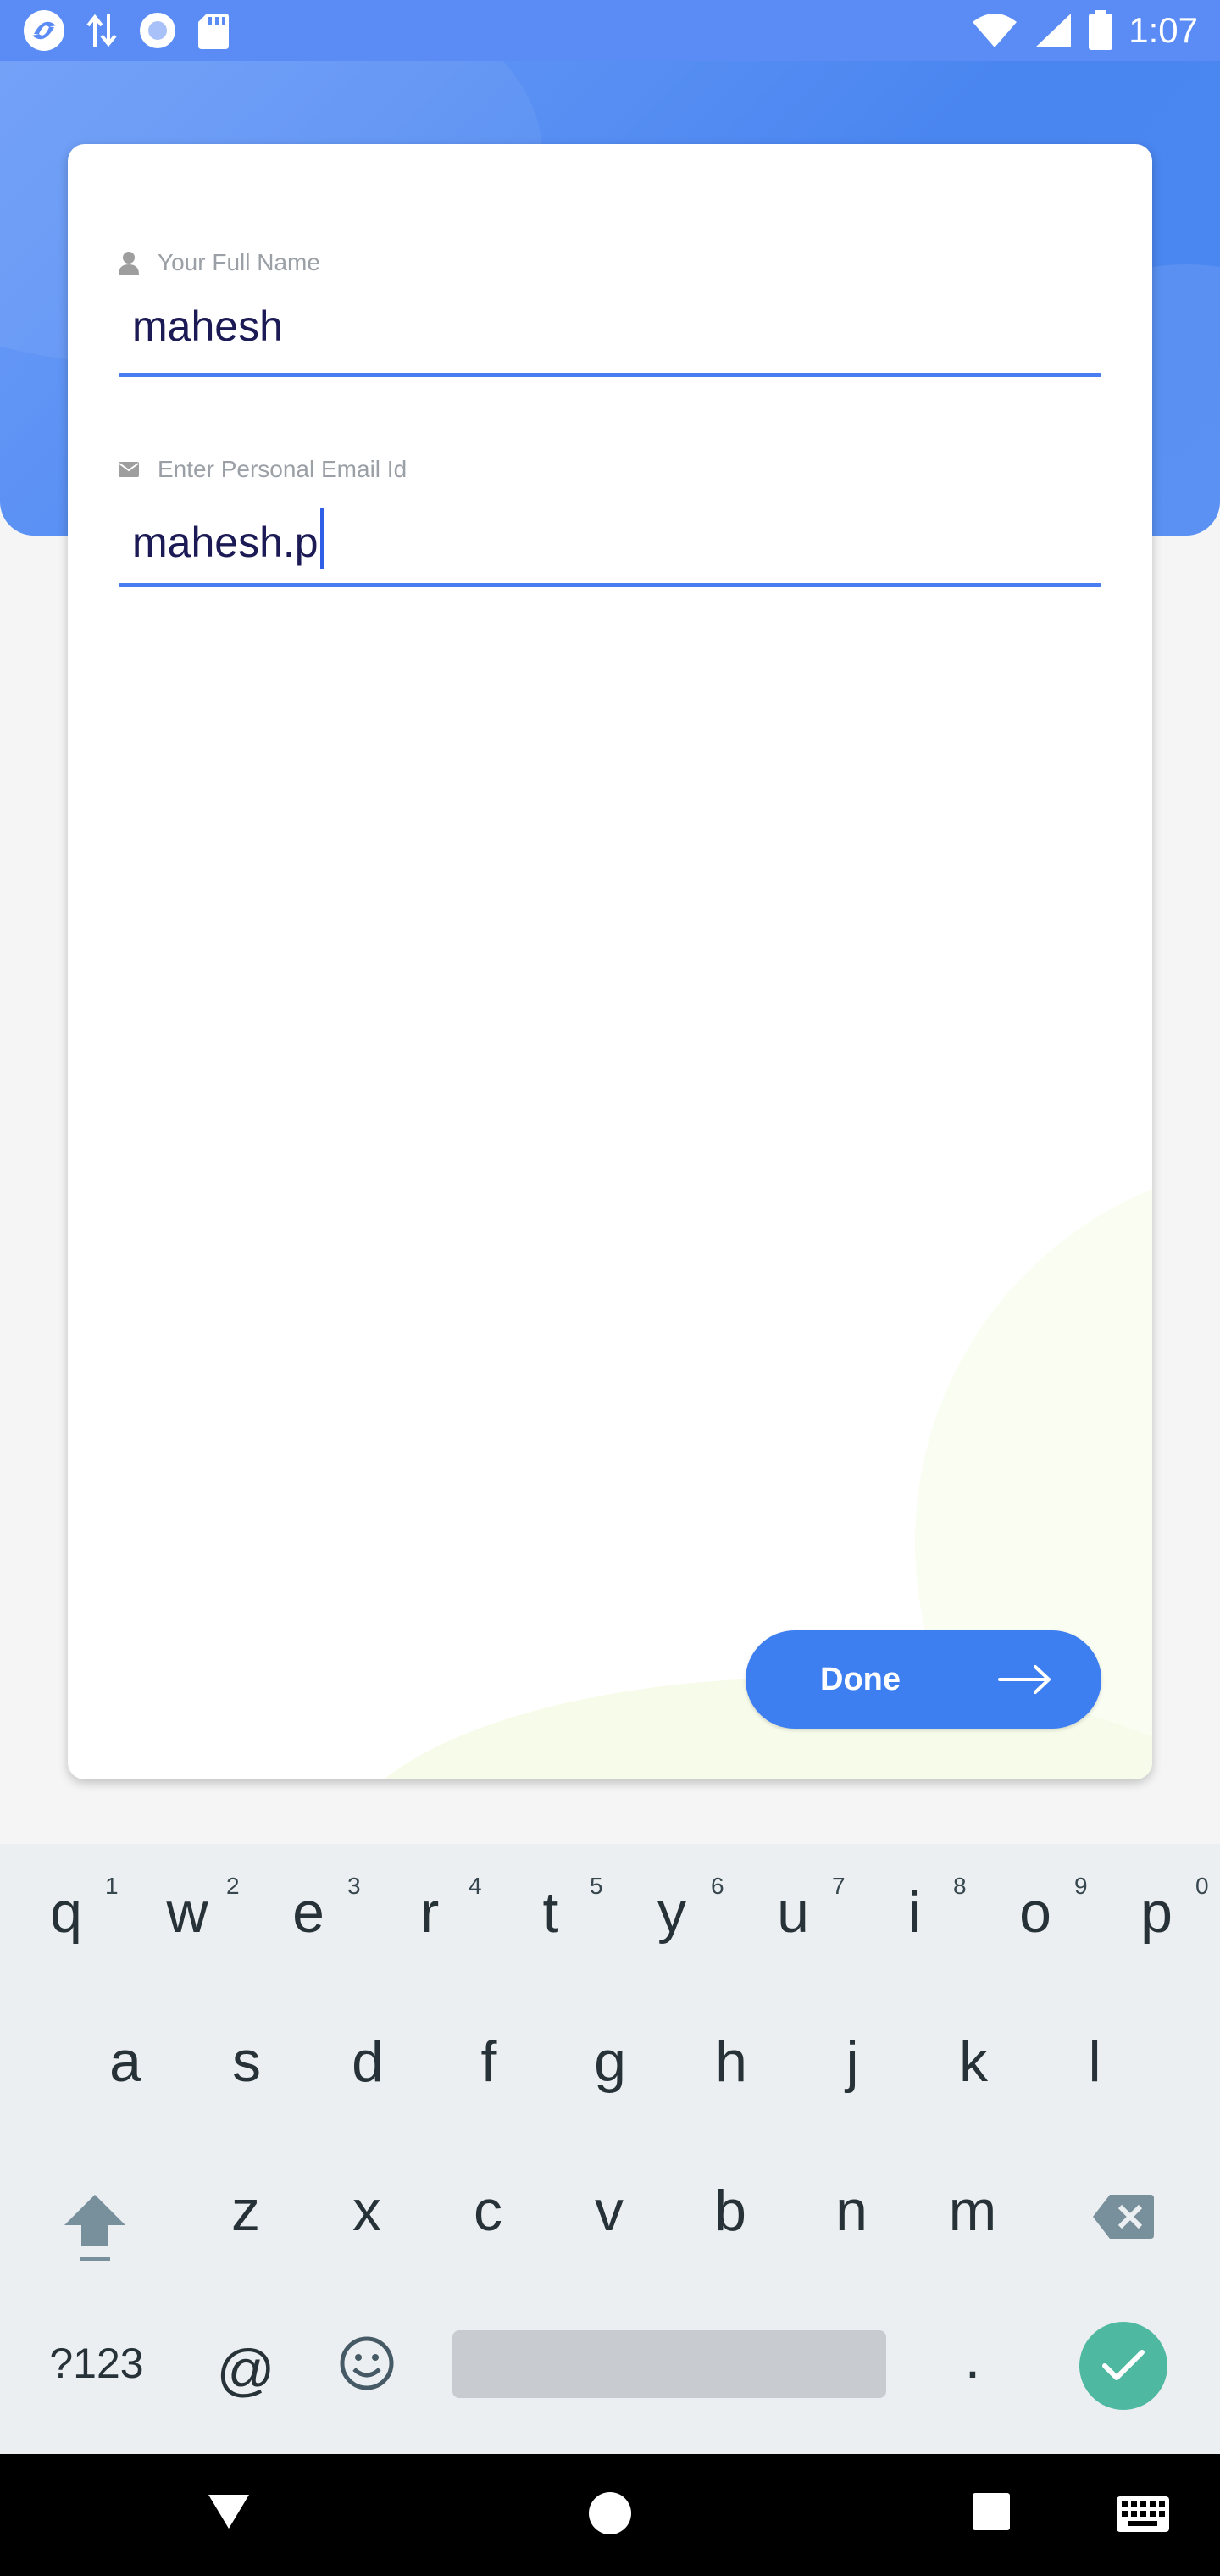 The image size is (1220, 2576). I want to click on key-hint-9: 9, so click(1081, 1886).